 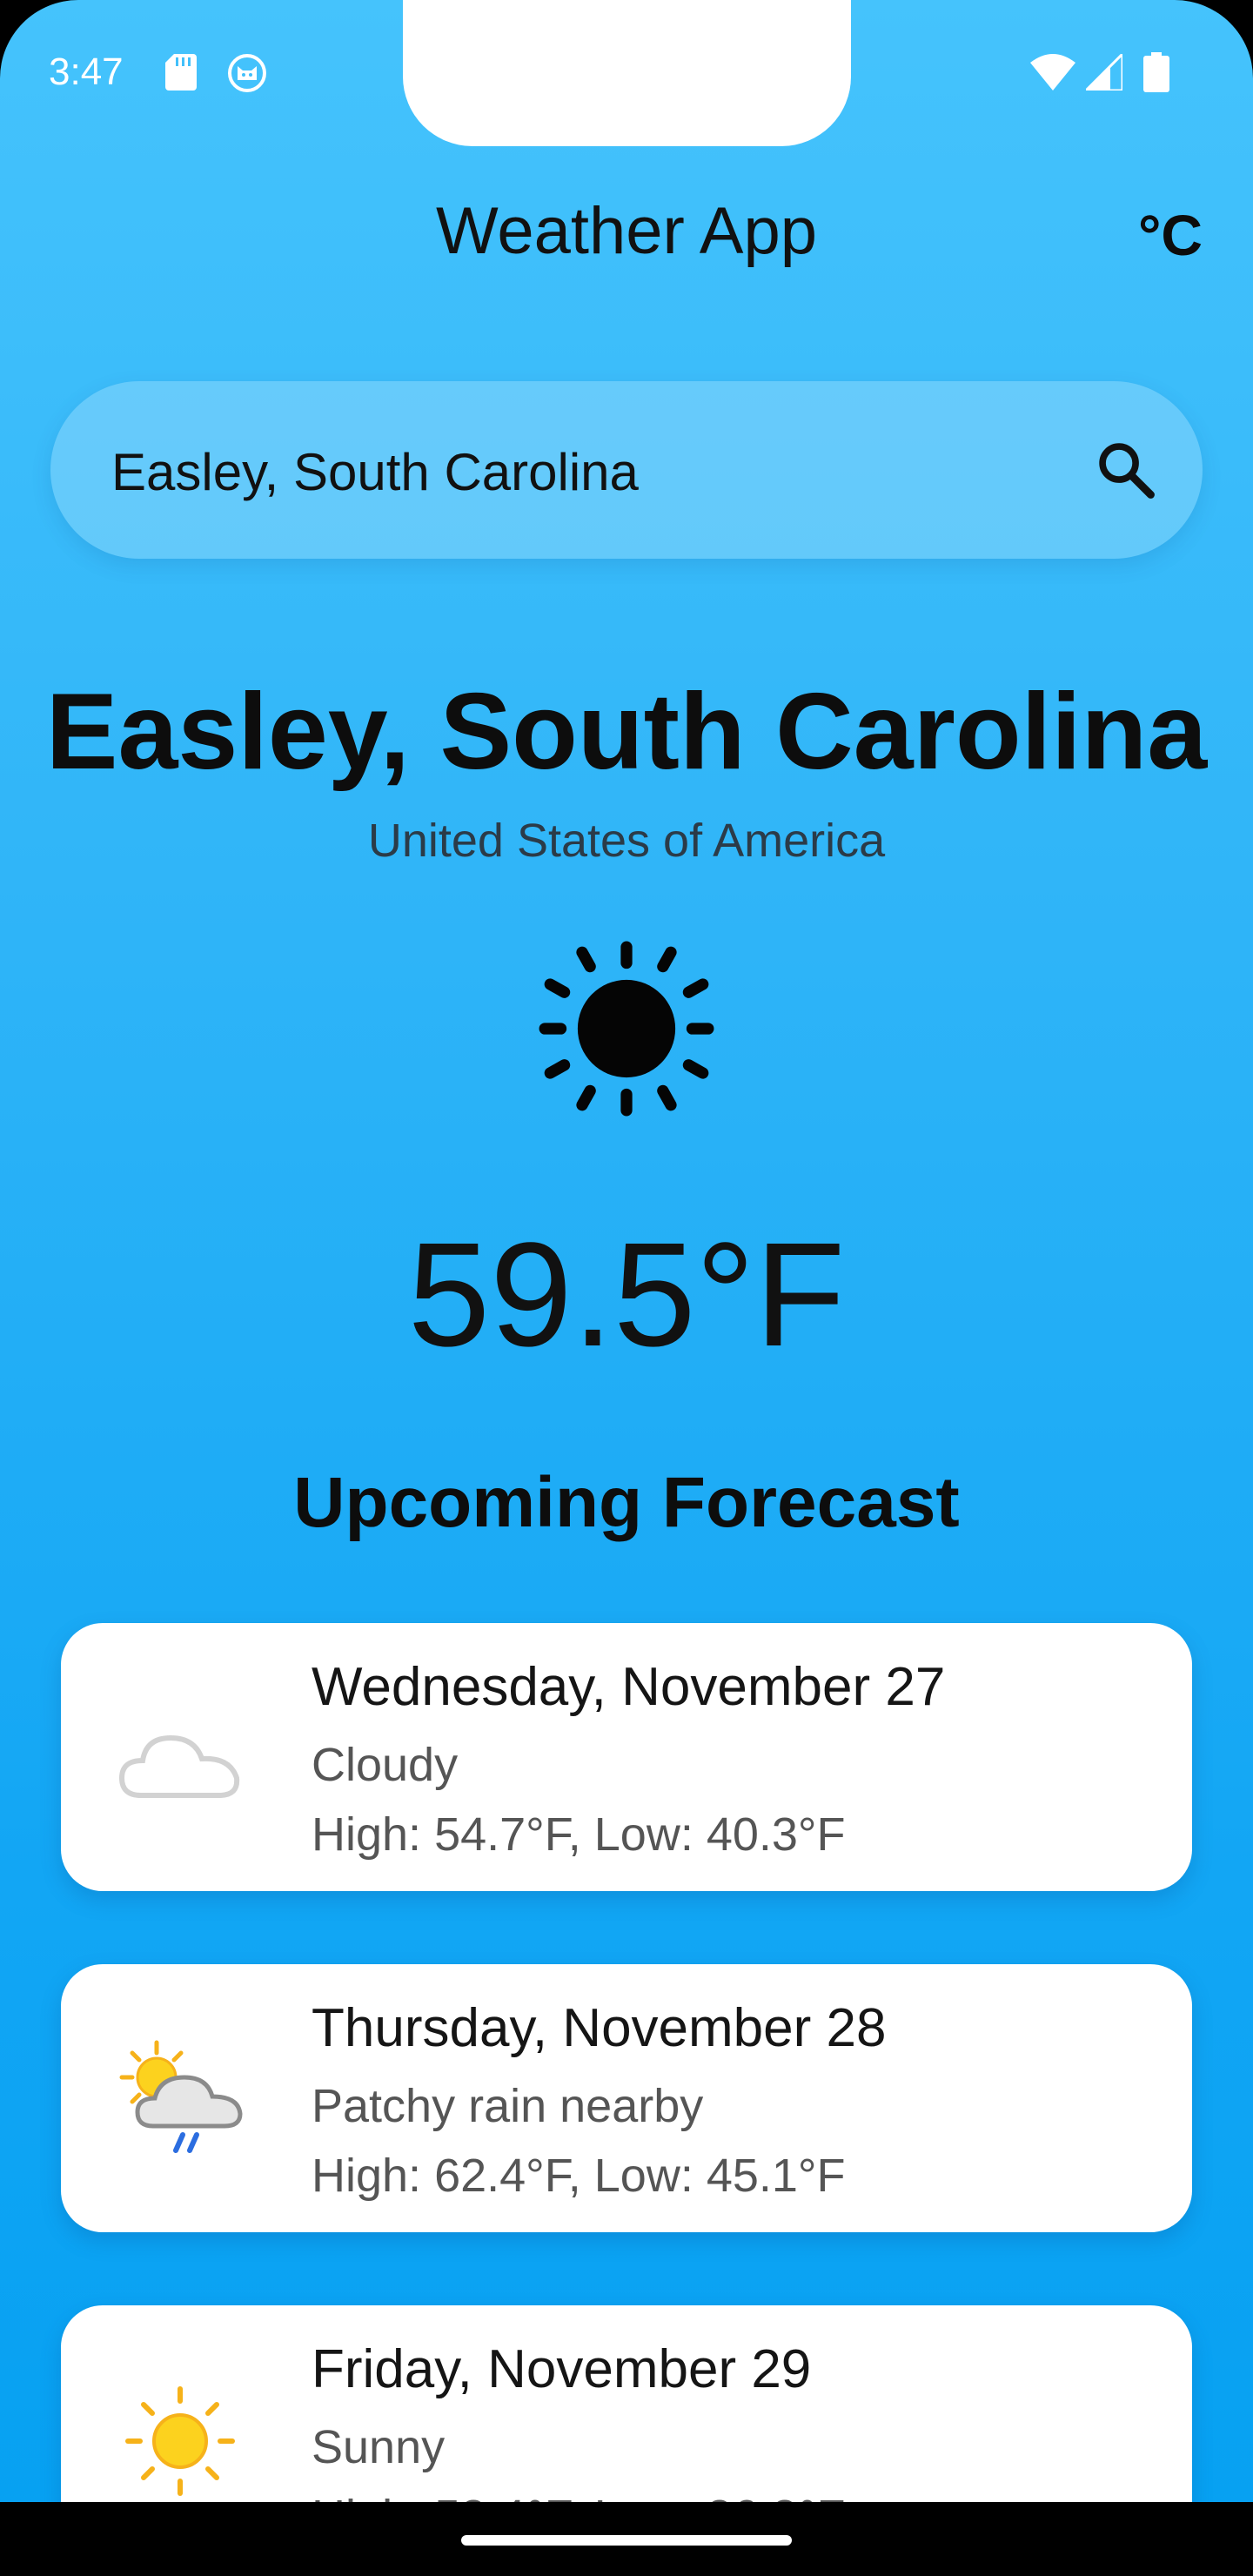 I want to click on battery-icon, so click(x=1156, y=72).